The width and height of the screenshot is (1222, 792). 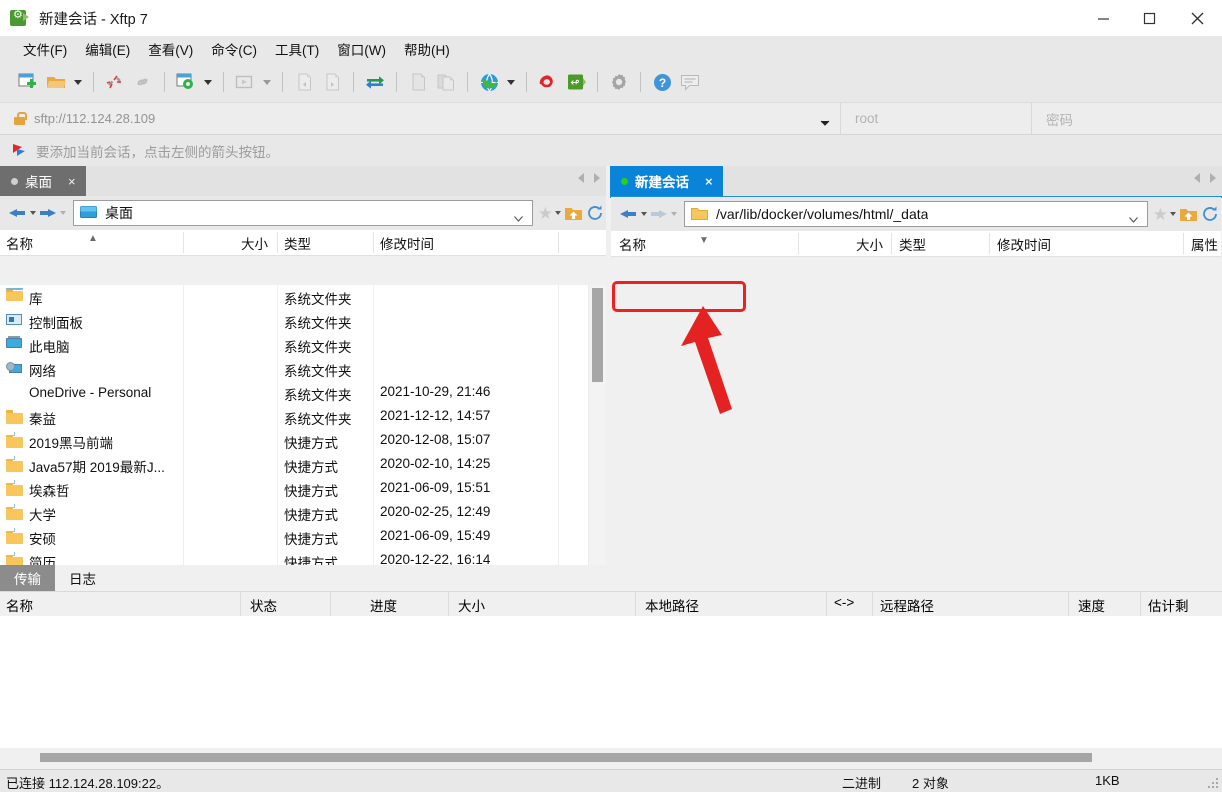 I want to click on close-button, so click(x=1197, y=18).